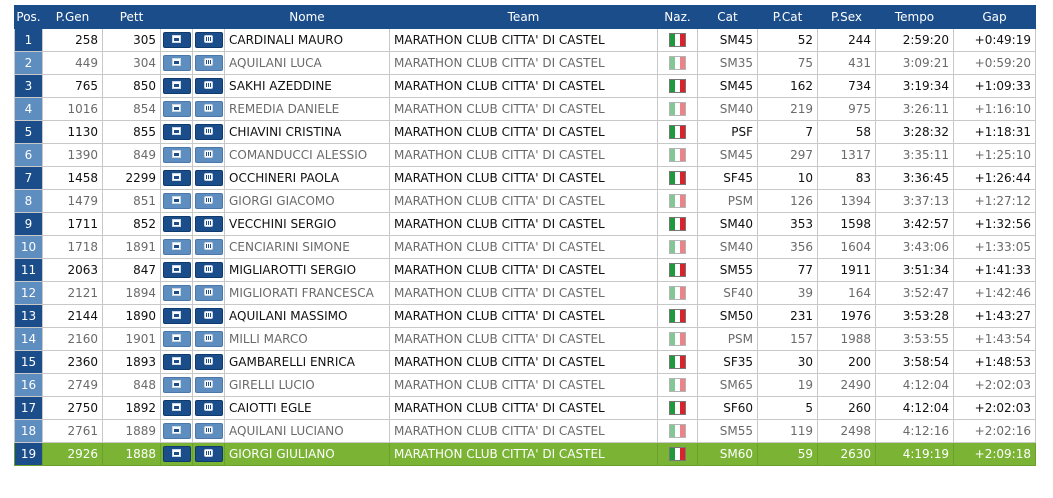 The image size is (1053, 498). Describe the element at coordinates (914, 316) in the screenshot. I see `row-tempo: 3:53:28` at that location.